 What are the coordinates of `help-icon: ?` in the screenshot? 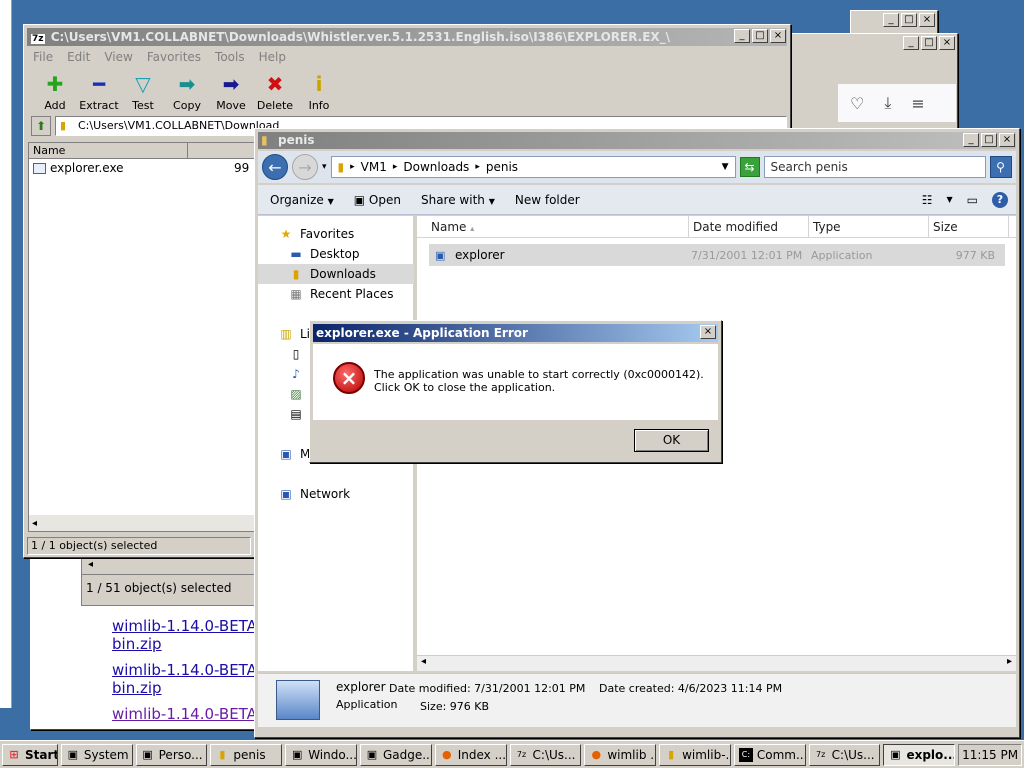 It's located at (1000, 199).